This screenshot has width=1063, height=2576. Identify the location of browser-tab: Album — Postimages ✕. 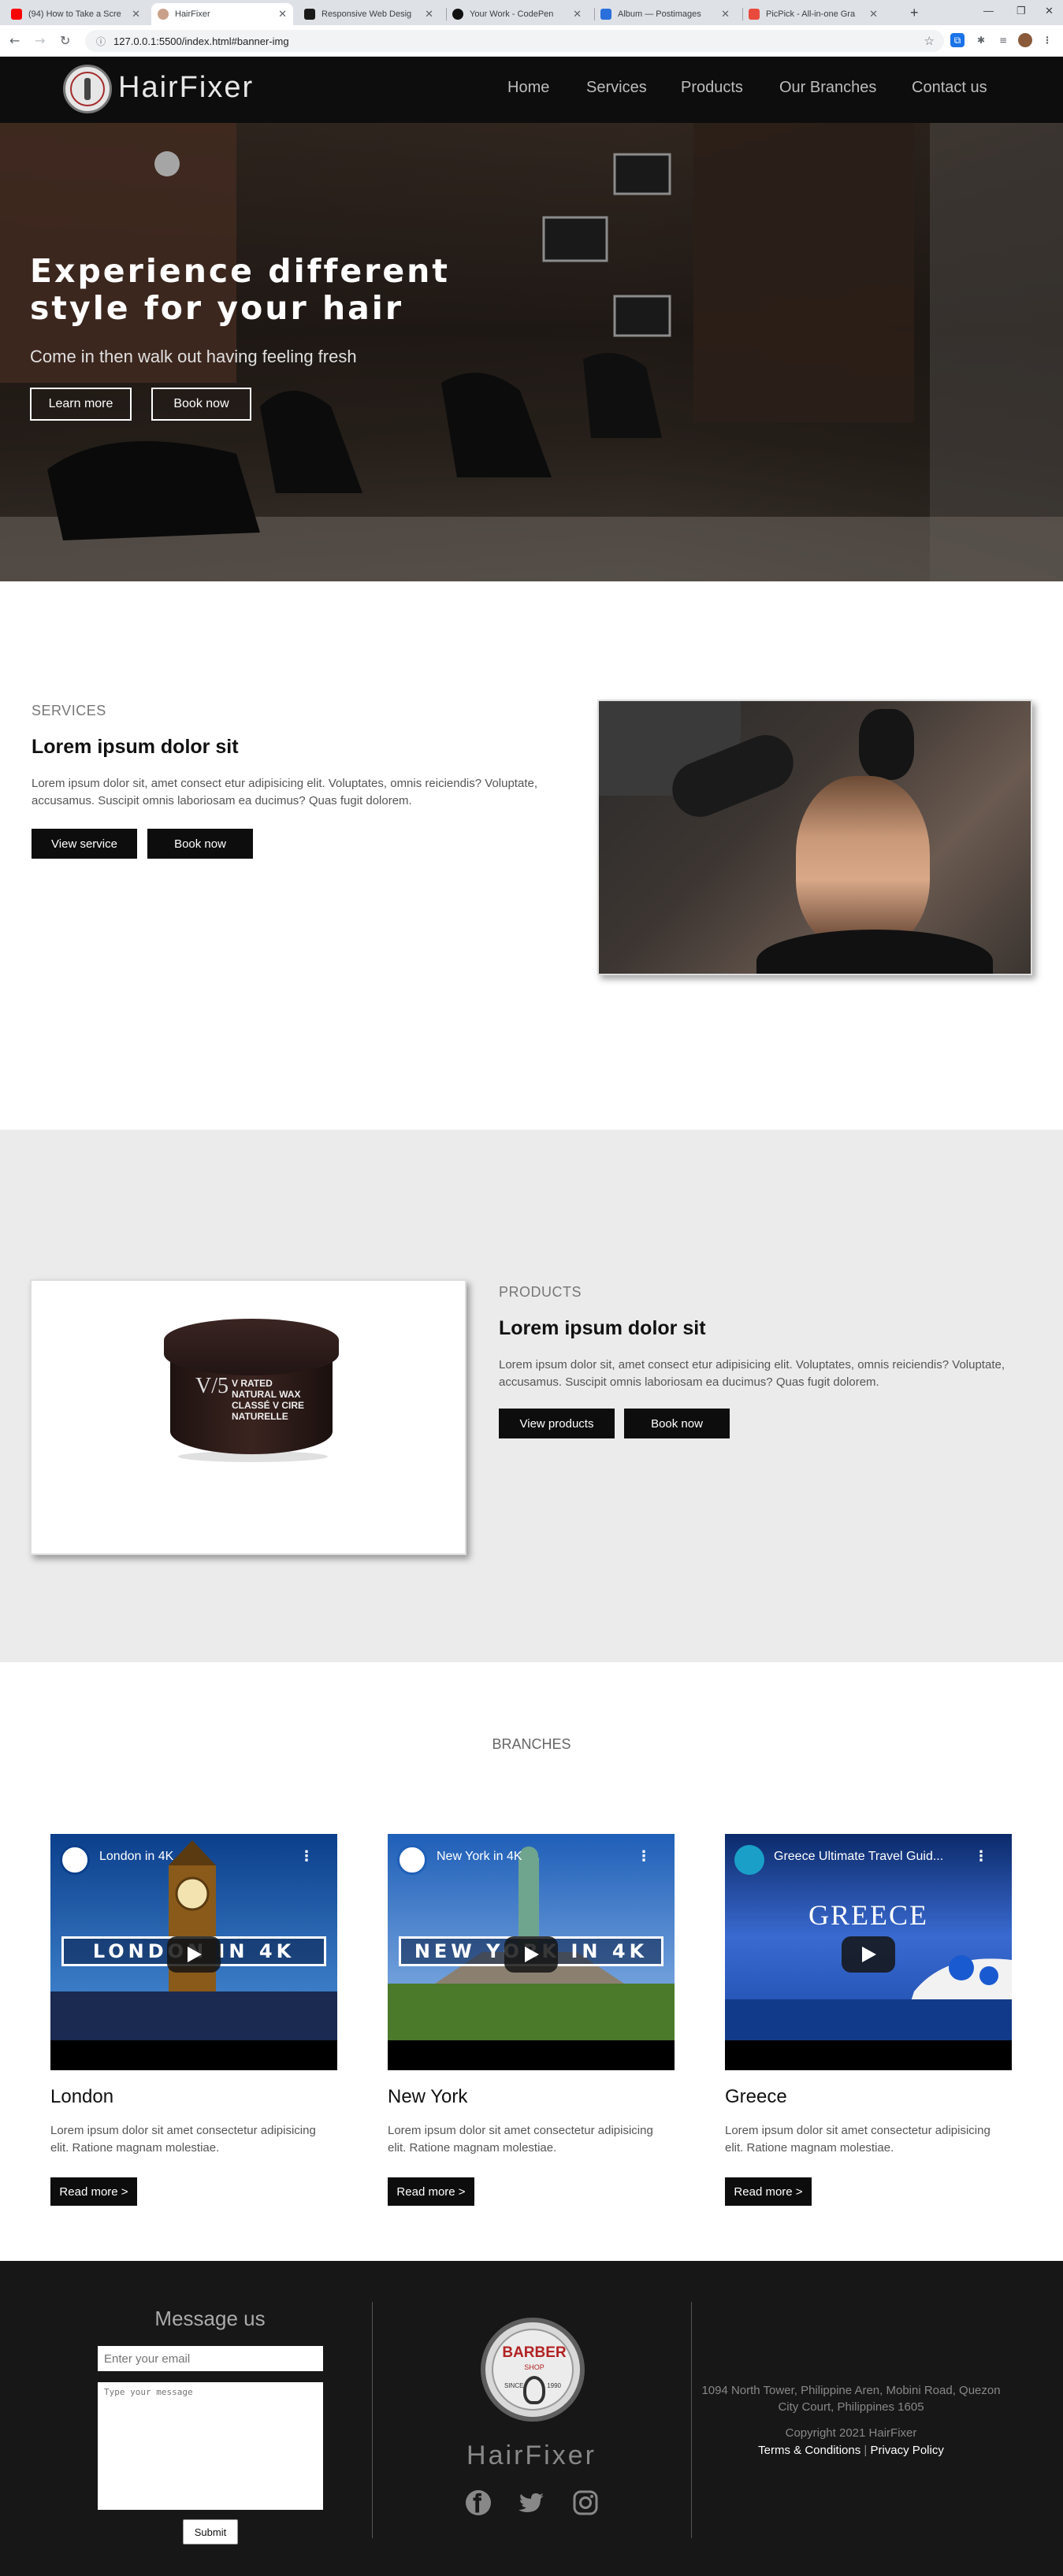
(665, 14).